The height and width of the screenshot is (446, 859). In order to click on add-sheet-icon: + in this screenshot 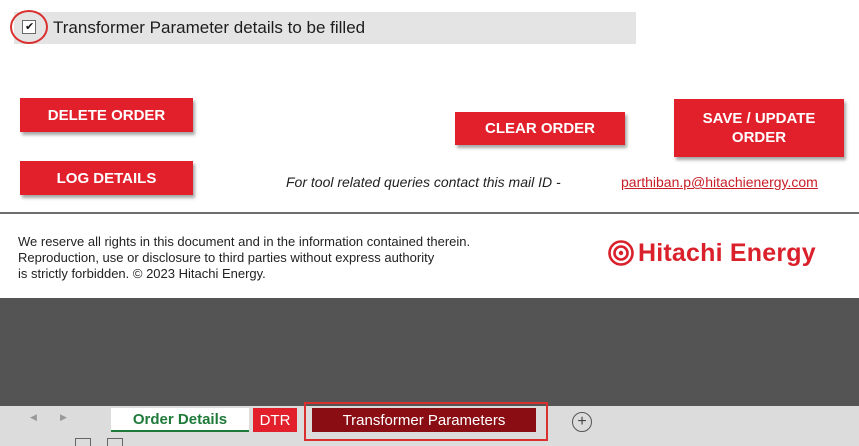, I will do `click(582, 422)`.